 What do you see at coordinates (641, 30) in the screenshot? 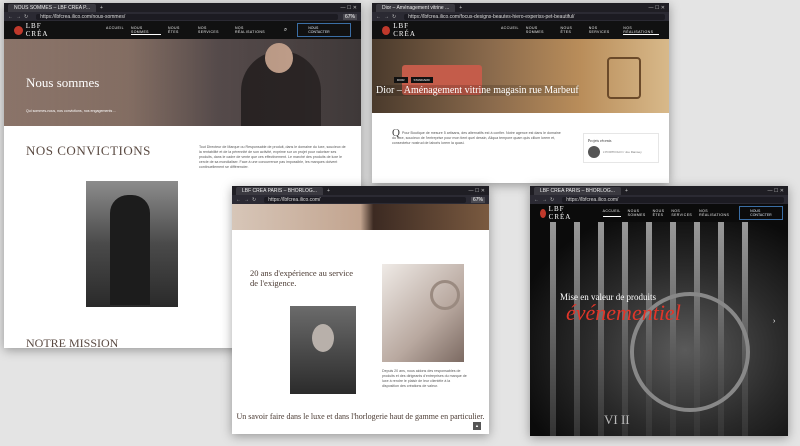
I see `menu-item-active: NOS RÉALISATIONS` at bounding box center [641, 30].